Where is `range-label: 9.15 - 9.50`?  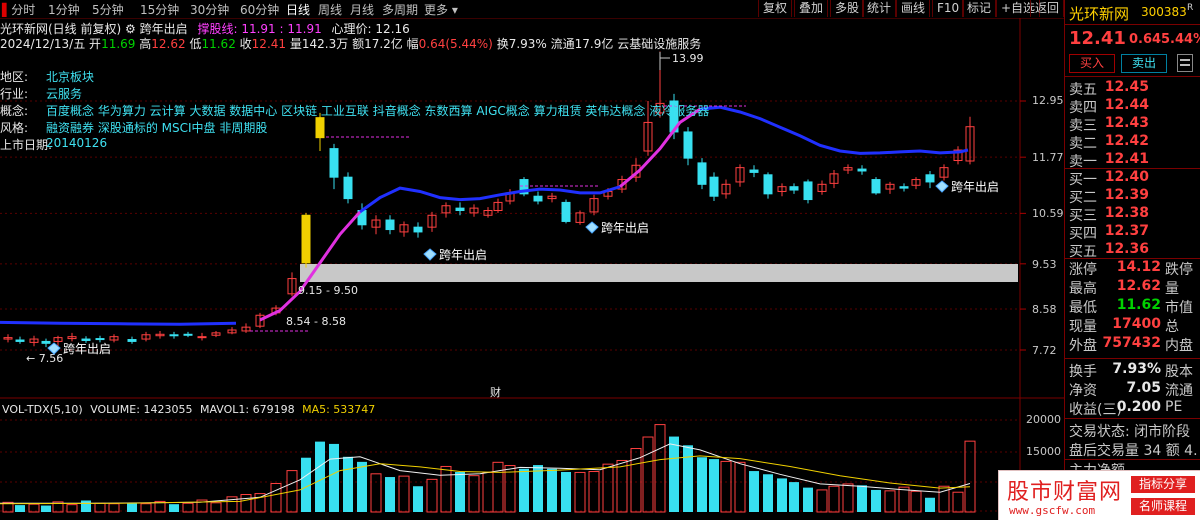
range-label: 9.15 - 9.50 is located at coordinates (328, 290).